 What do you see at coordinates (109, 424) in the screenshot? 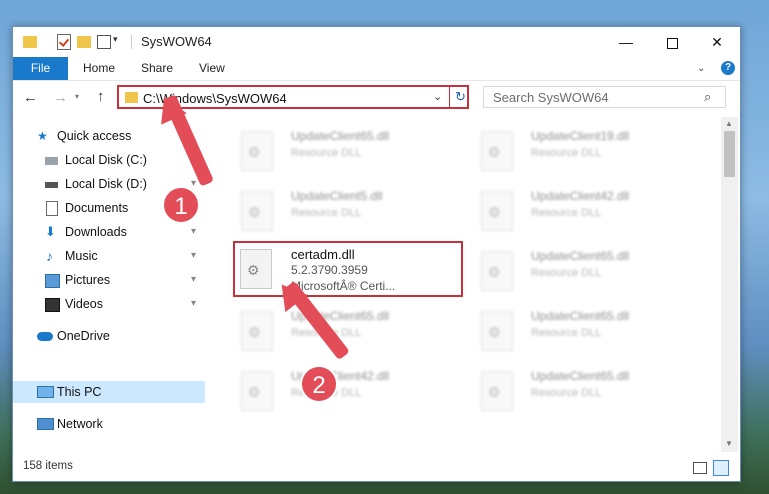
I see `sidebar-item-network: Network` at bounding box center [109, 424].